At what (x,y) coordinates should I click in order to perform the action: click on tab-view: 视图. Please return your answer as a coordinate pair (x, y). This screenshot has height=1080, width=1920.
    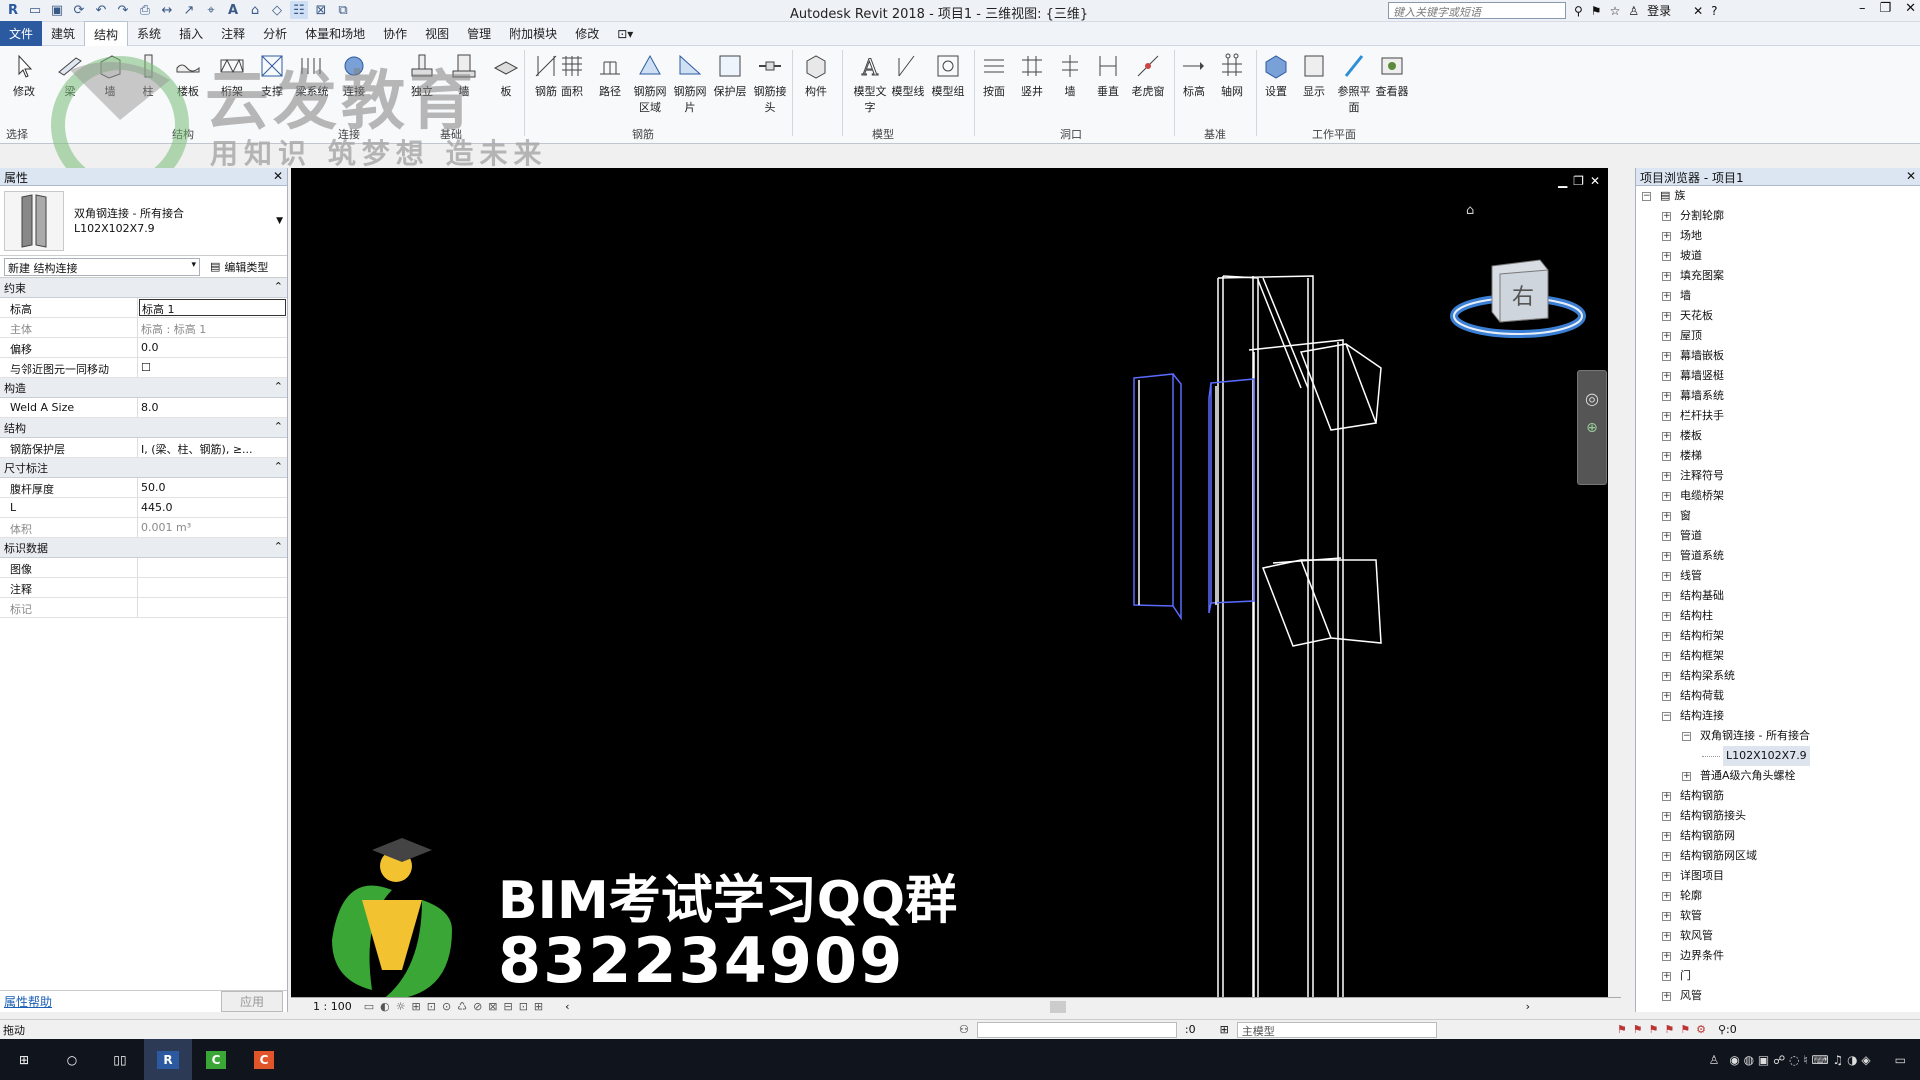
    Looking at the image, I should click on (437, 33).